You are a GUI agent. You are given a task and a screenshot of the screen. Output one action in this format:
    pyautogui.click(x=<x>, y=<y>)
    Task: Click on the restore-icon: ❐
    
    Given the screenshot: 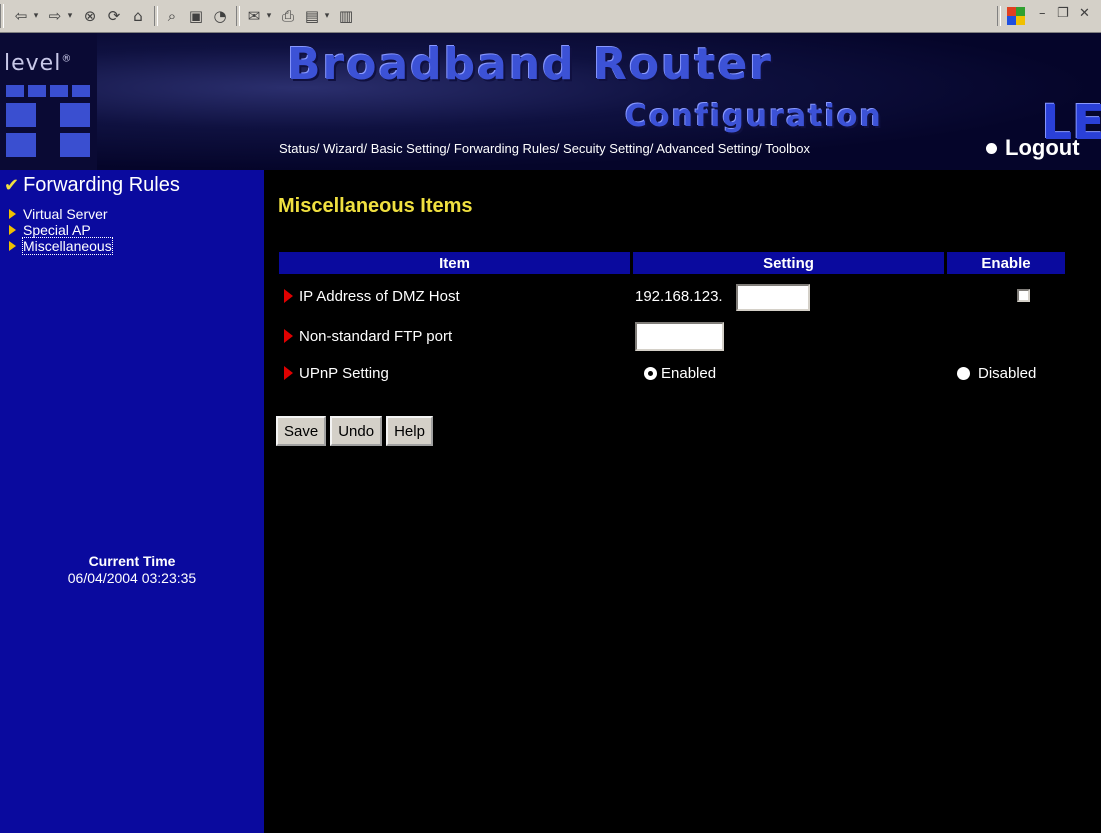 What is the action you would take?
    pyautogui.click(x=1063, y=13)
    